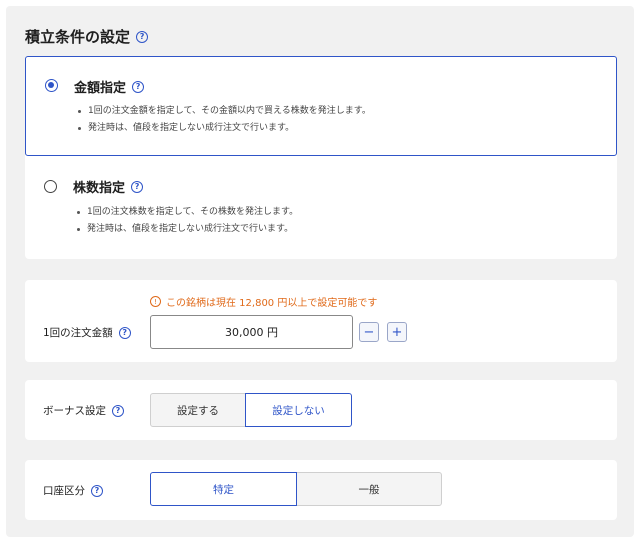 The width and height of the screenshot is (640, 542). I want to click on amount-notice: ! この銘柄は現在 12,800 円以上で設定可能です, so click(263, 301).